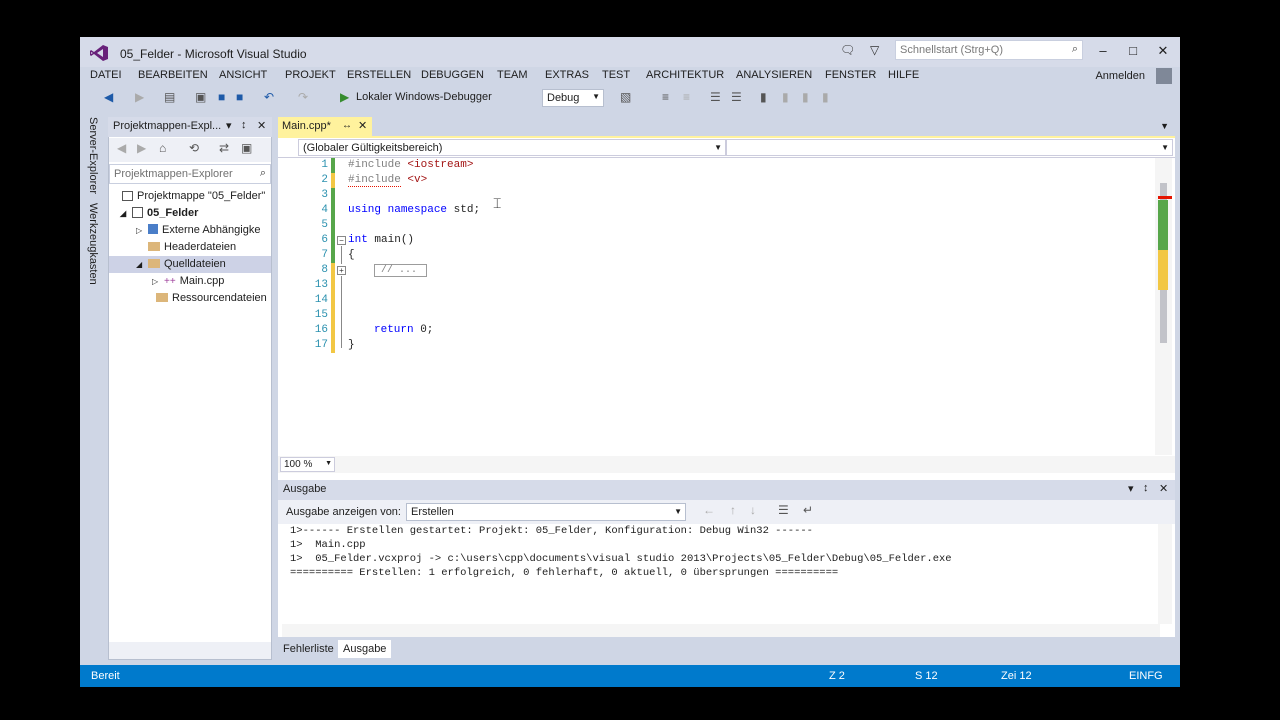  Describe the element at coordinates (347, 125) in the screenshot. I see `pin-icon: ↔` at that location.